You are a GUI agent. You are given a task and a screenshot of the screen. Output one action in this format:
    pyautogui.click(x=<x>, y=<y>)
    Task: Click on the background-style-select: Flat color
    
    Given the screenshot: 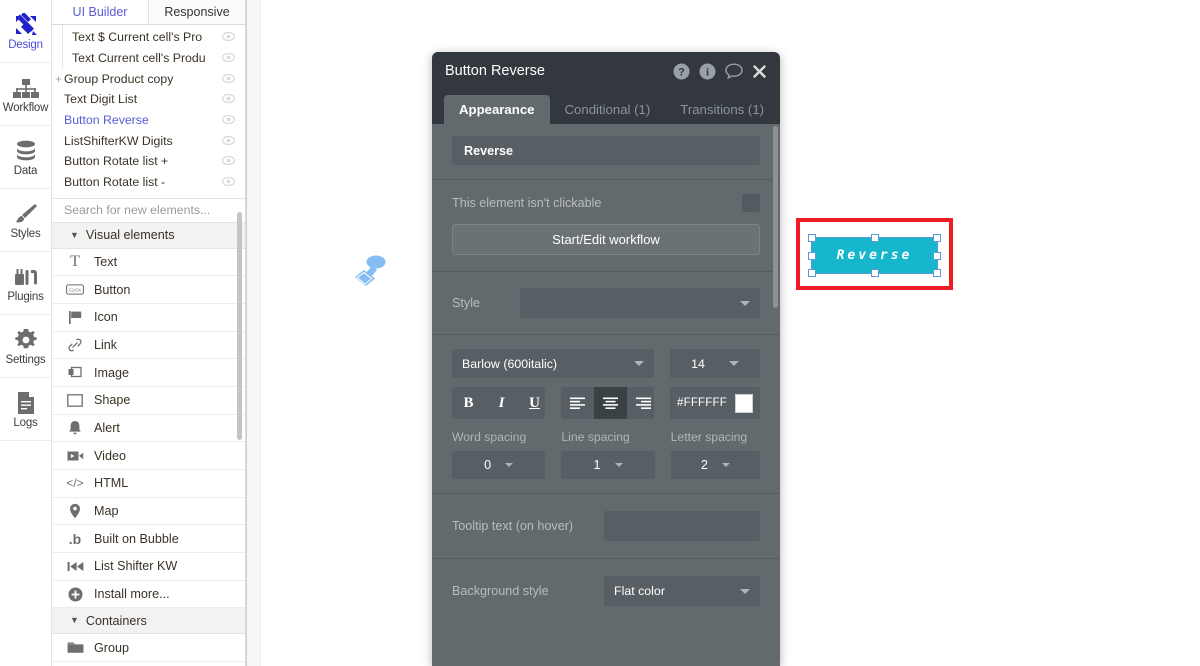 What is the action you would take?
    pyautogui.click(x=682, y=591)
    